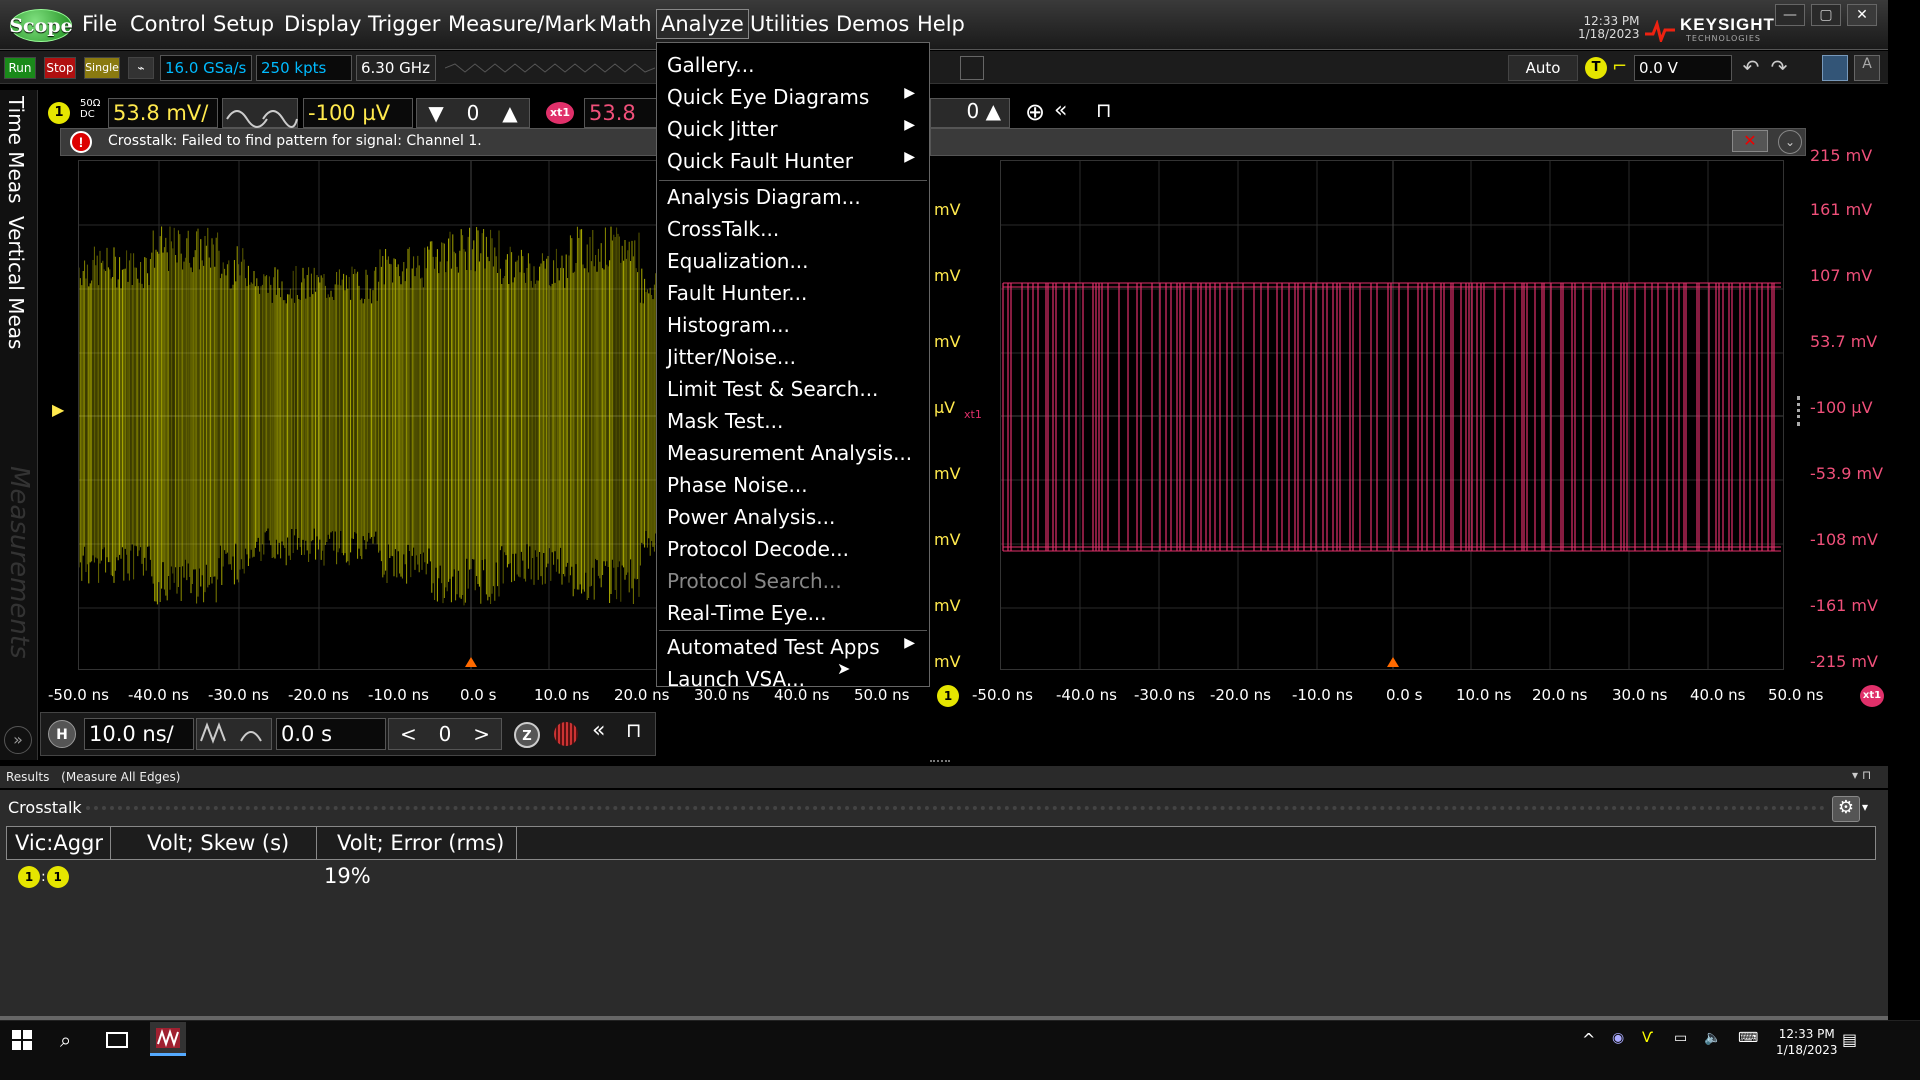  What do you see at coordinates (872, 24) in the screenshot?
I see `menu-demos: Demos` at bounding box center [872, 24].